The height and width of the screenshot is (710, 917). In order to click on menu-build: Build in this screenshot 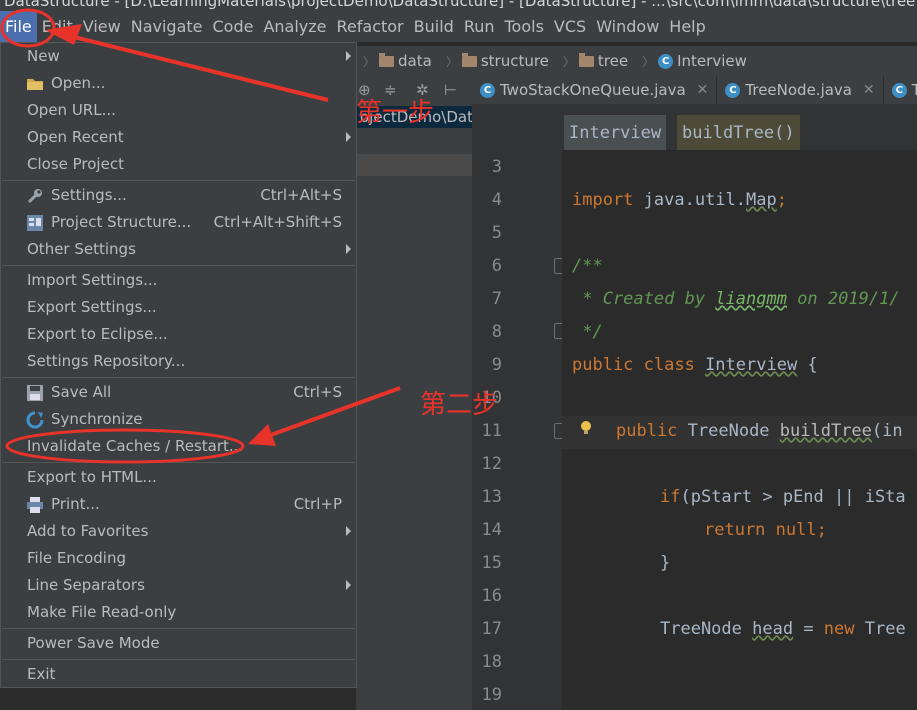, I will do `click(434, 26)`.